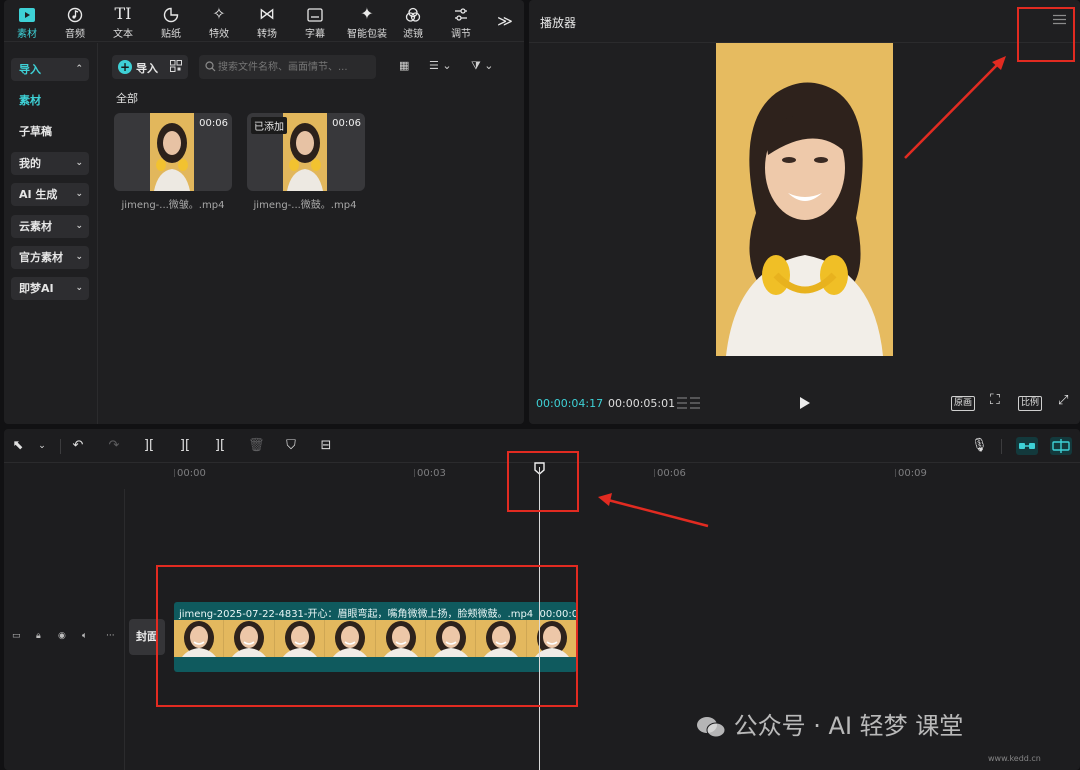 Image resolution: width=1080 pixels, height=770 pixels. I want to click on lock-icon: 🔒︎, so click(38, 636).